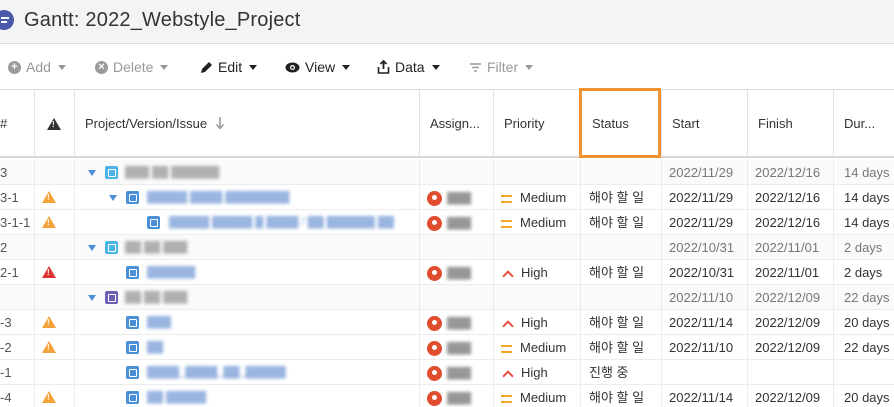 The image size is (894, 407). I want to click on duration, so click(864, 372).